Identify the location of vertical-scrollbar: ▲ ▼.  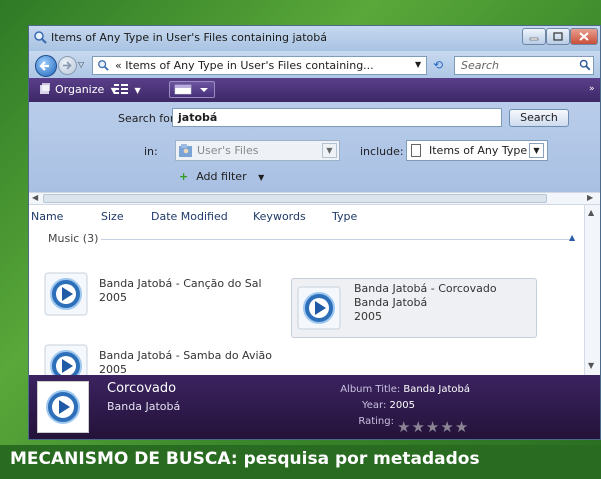
(592, 290).